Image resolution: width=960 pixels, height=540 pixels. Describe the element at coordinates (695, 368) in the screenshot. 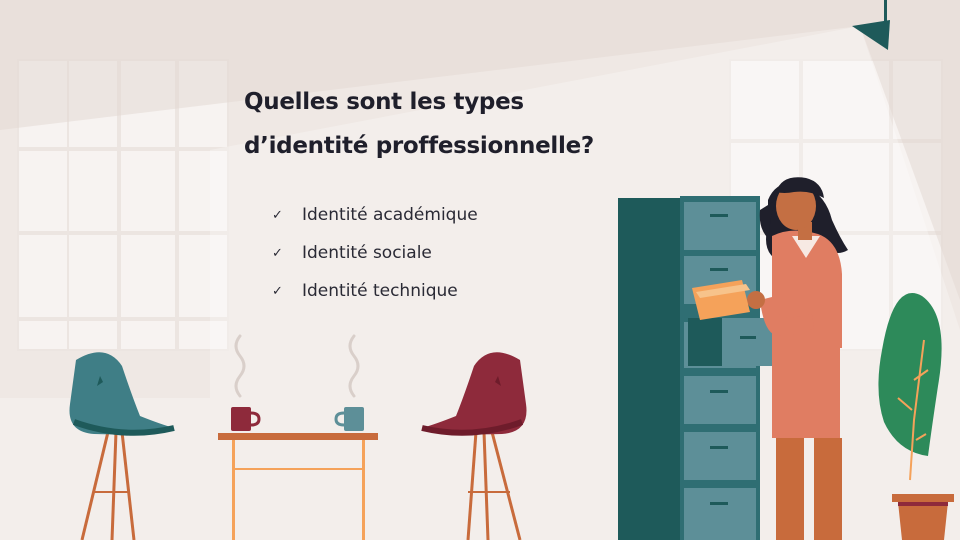

I see `filing-cabinet-icon` at that location.